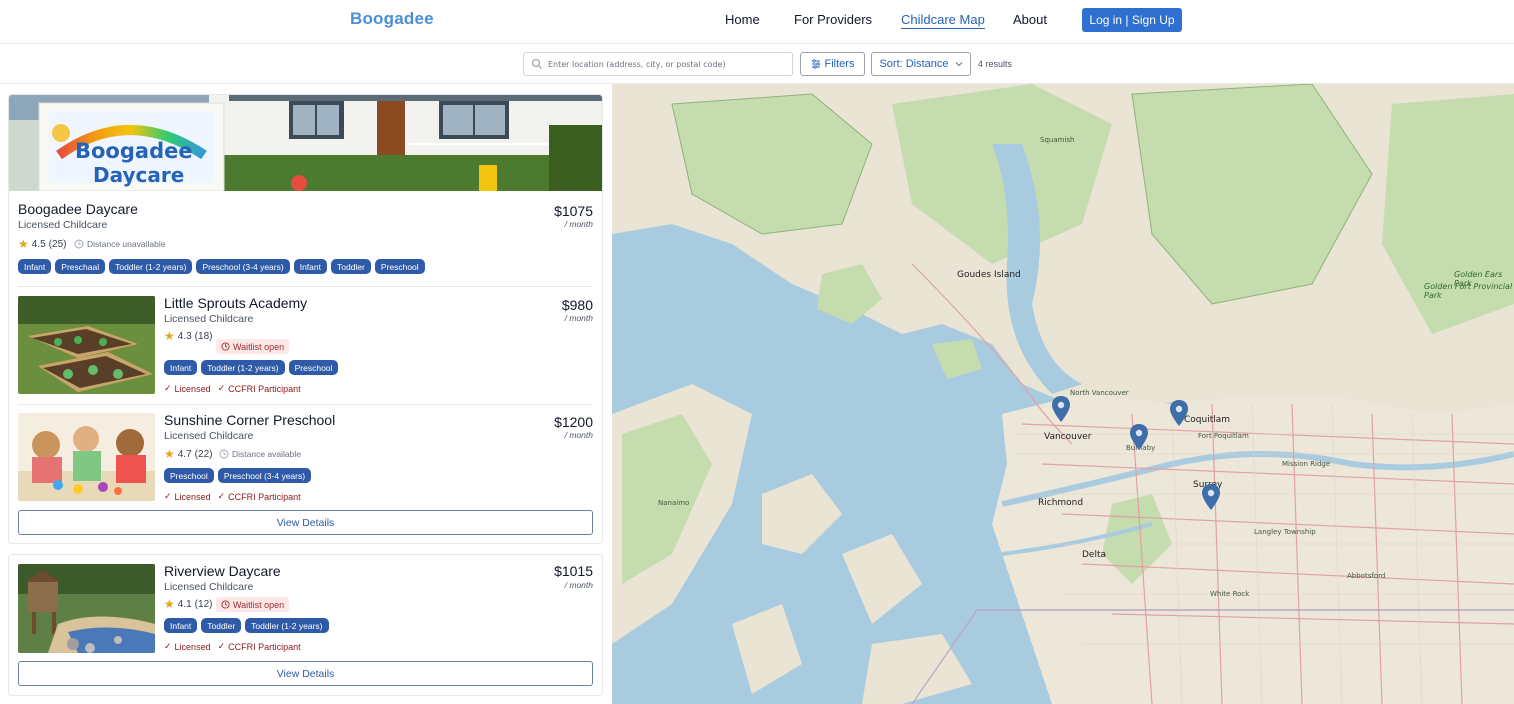 The image size is (1514, 704). What do you see at coordinates (203, 336) in the screenshot?
I see `review-count: (18)` at bounding box center [203, 336].